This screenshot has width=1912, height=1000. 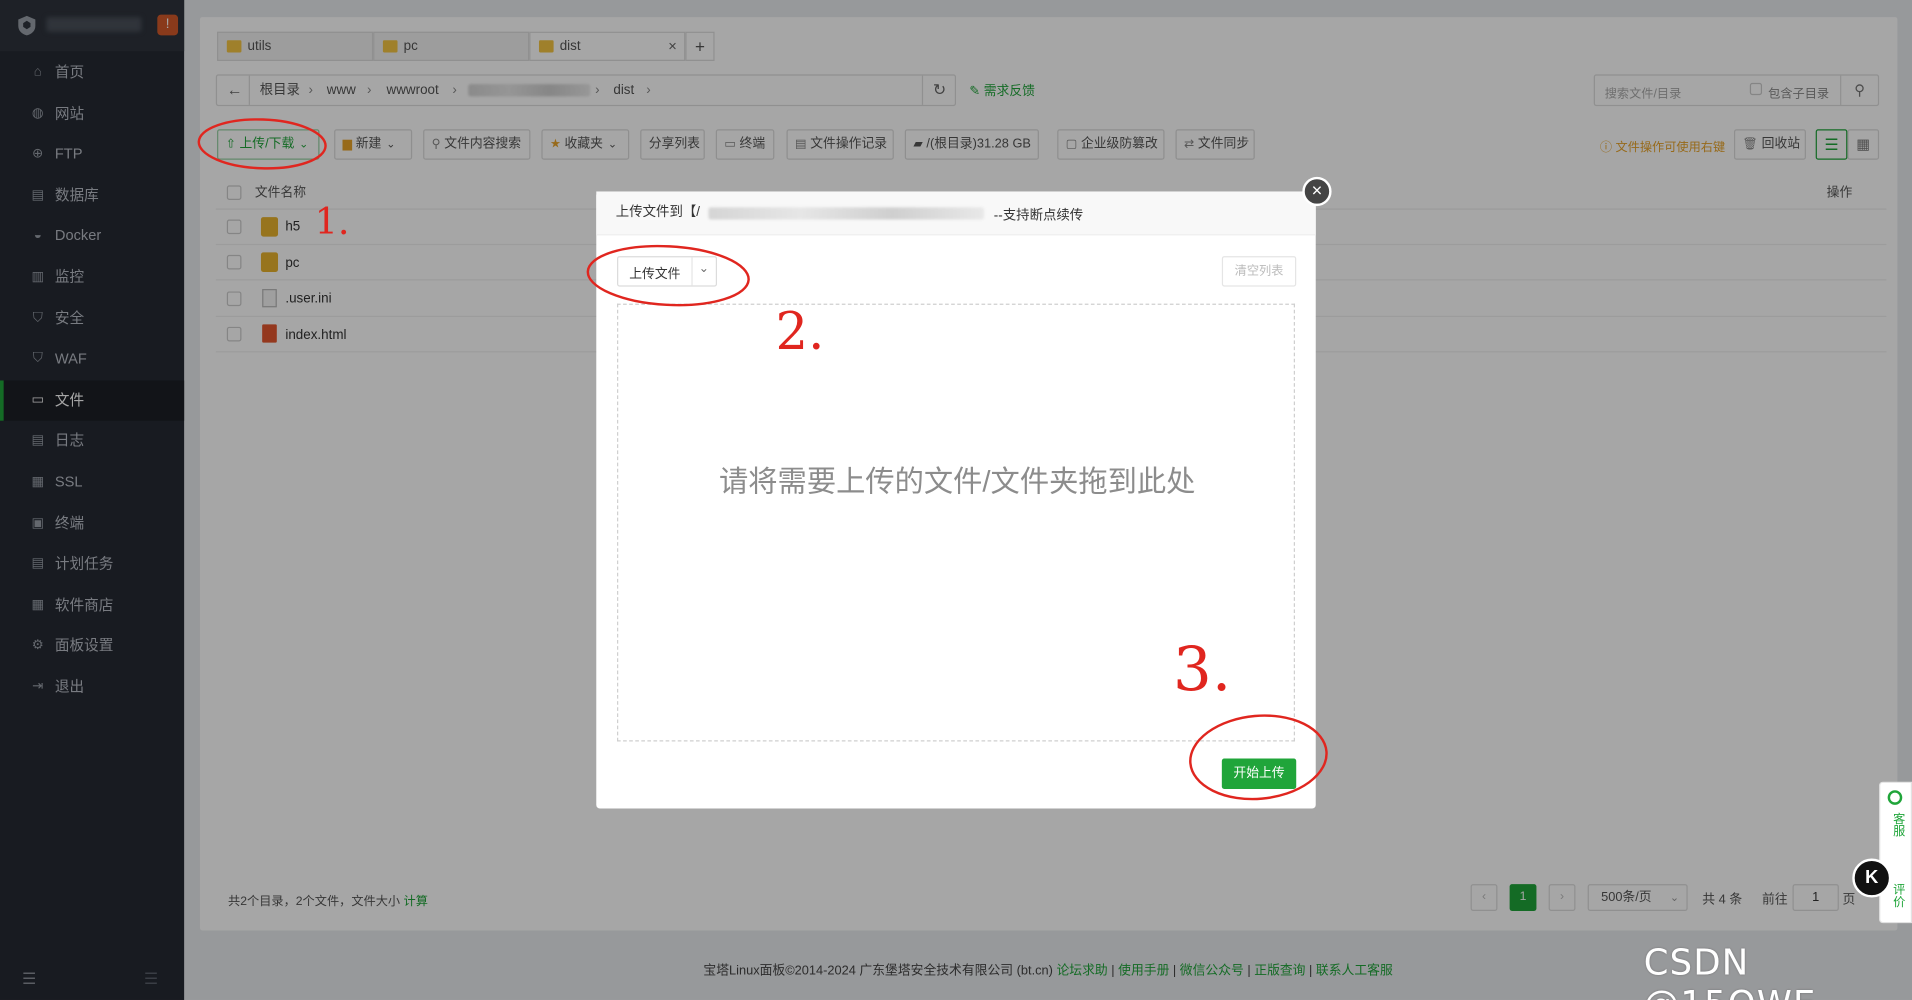 What do you see at coordinates (1896, 895) in the screenshot?
I see `rate-link: 评价` at bounding box center [1896, 895].